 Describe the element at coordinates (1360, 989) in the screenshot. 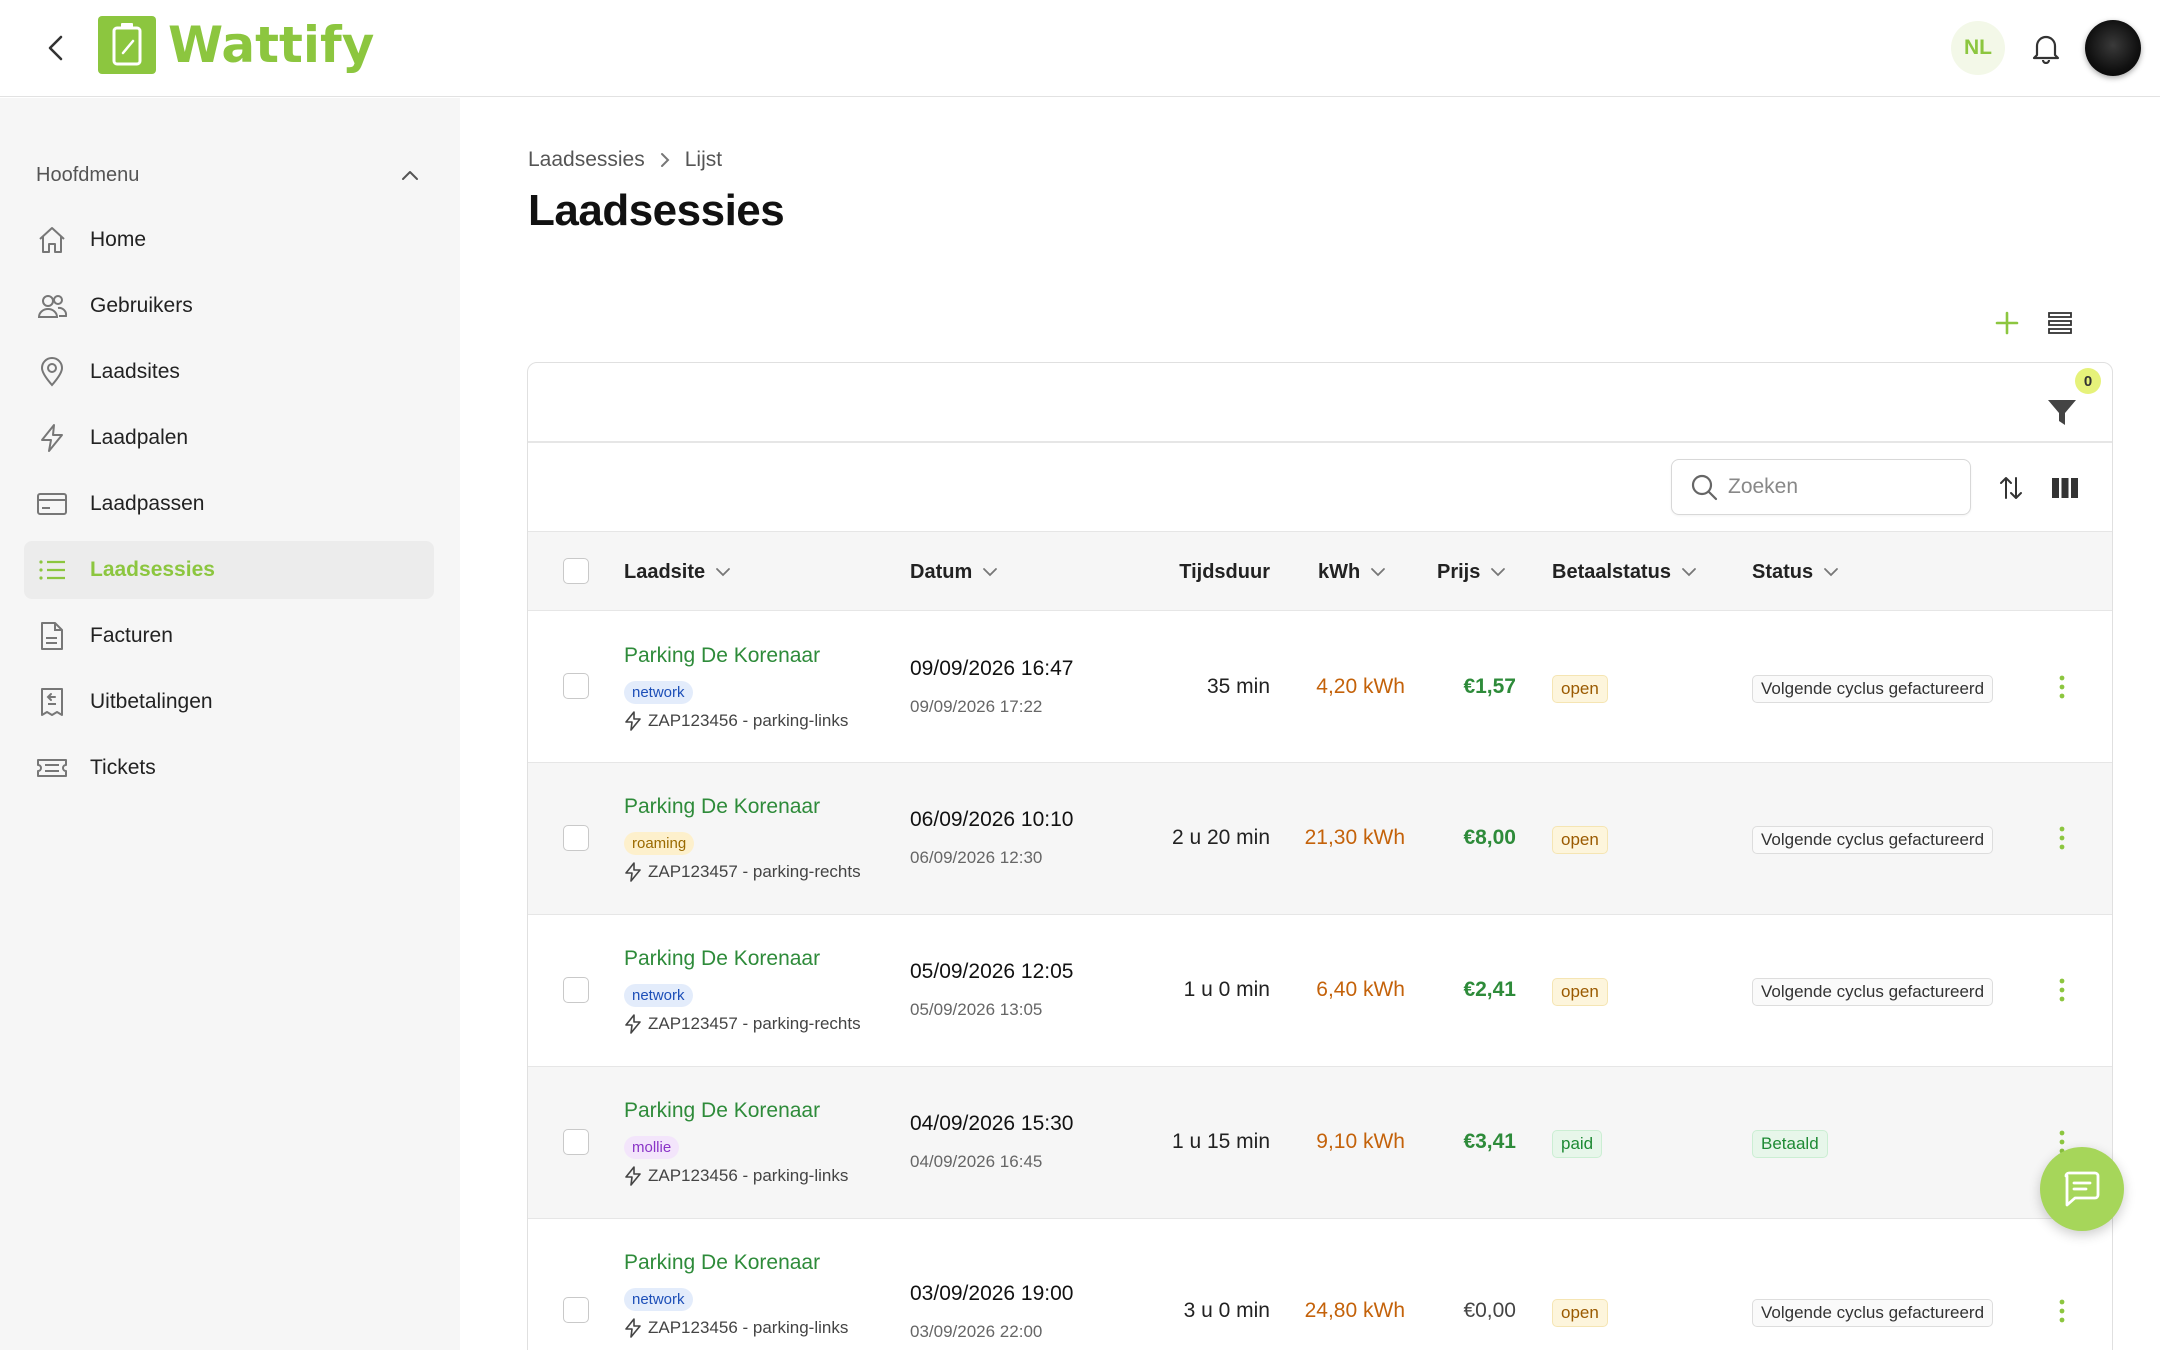

I see `session-kwh: 6,40 kWh` at that location.